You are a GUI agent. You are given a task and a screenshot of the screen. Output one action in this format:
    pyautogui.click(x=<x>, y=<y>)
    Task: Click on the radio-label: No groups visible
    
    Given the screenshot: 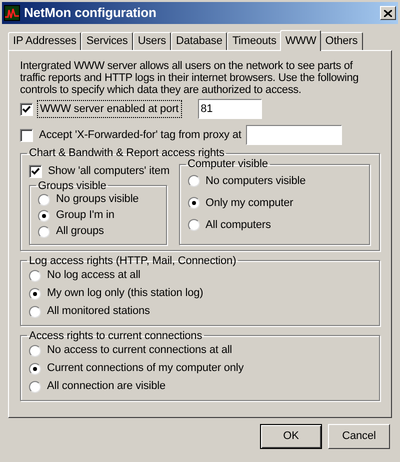 What is the action you would take?
    pyautogui.click(x=97, y=200)
    